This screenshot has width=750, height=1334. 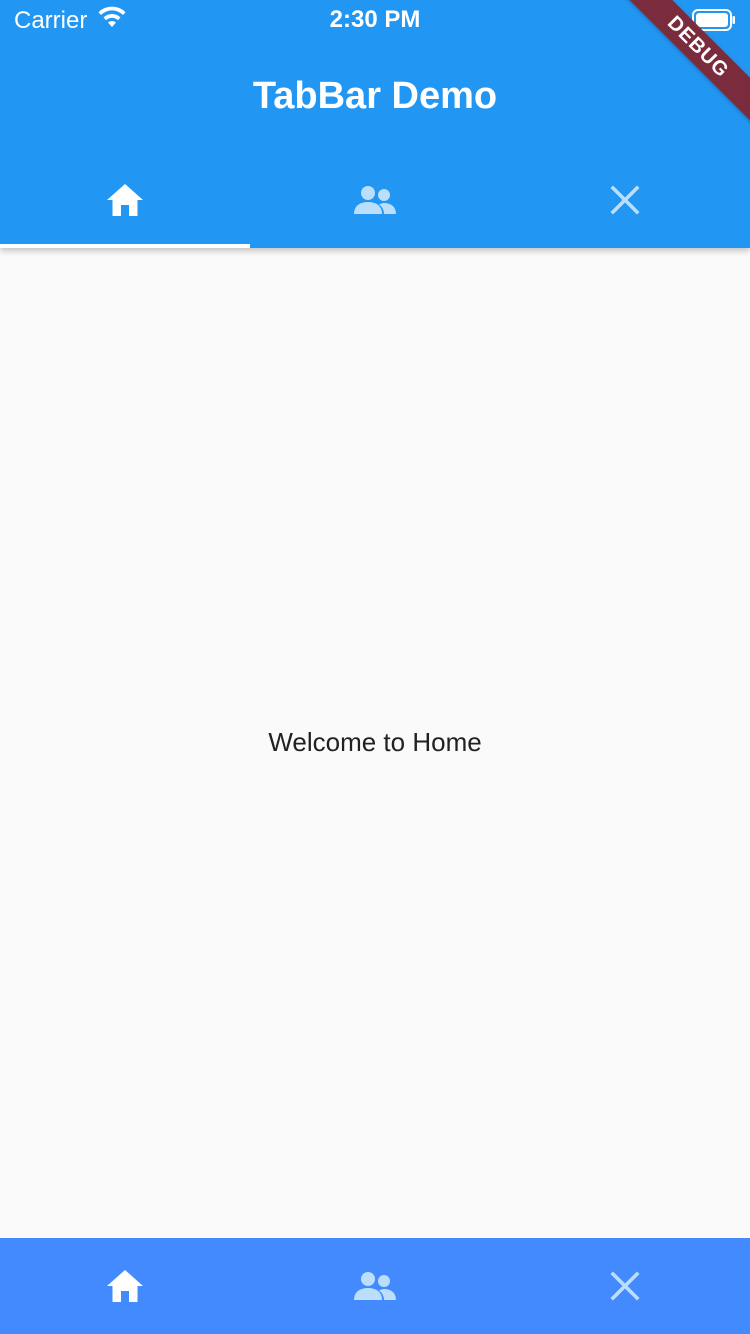 I want to click on top-tab-bar, so click(x=375, y=200).